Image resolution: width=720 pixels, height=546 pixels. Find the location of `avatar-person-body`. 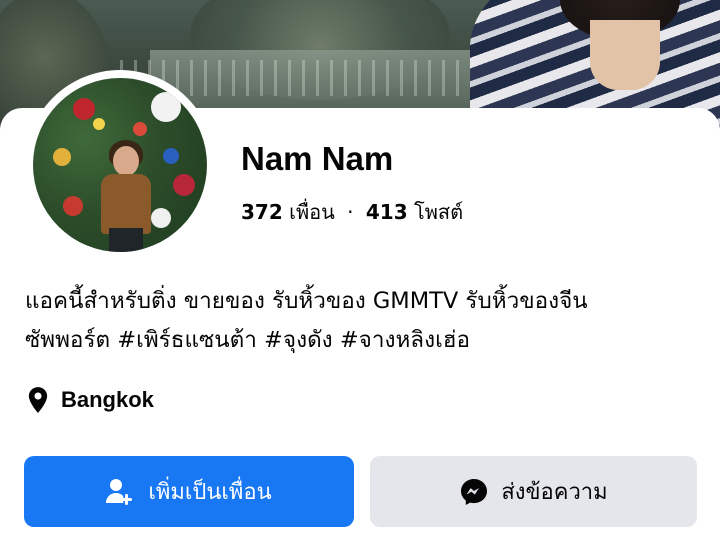

avatar-person-body is located at coordinates (126, 204).